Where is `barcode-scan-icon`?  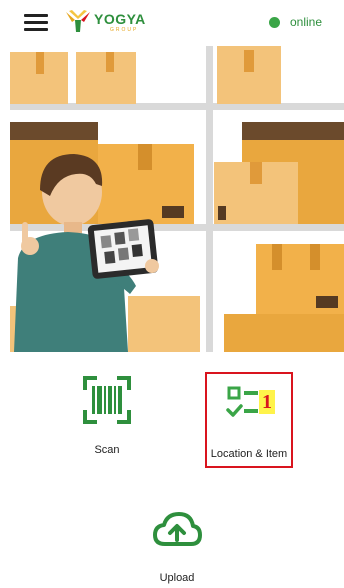
barcode-scan-icon is located at coordinates (107, 400).